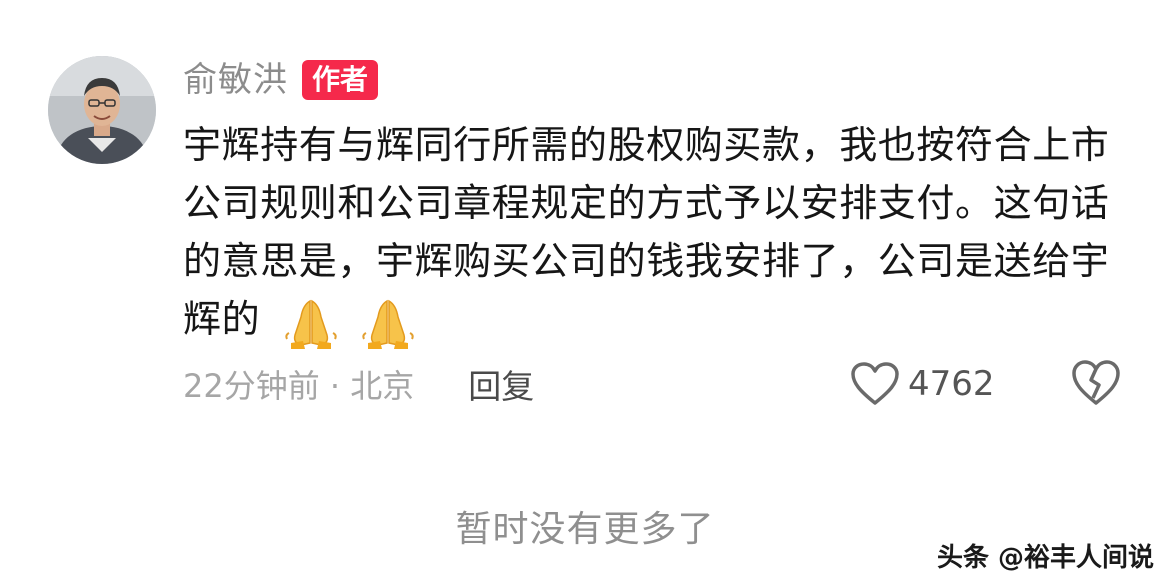 The height and width of the screenshot is (584, 1170). Describe the element at coordinates (353, 322) in the screenshot. I see `emoji-group` at that location.